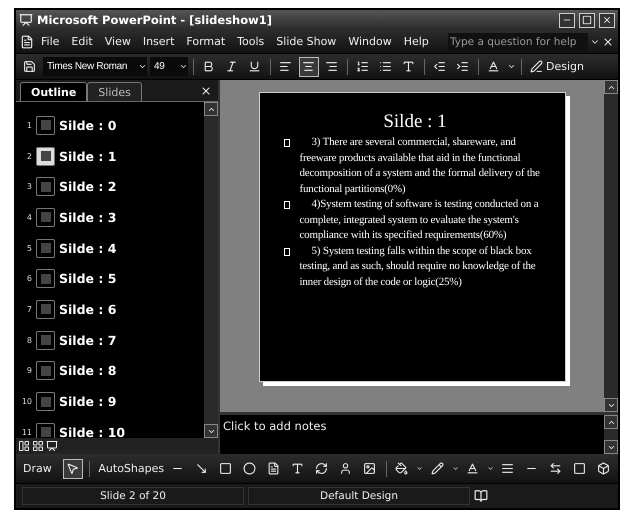  I want to click on spelling-icon, so click(481, 496).